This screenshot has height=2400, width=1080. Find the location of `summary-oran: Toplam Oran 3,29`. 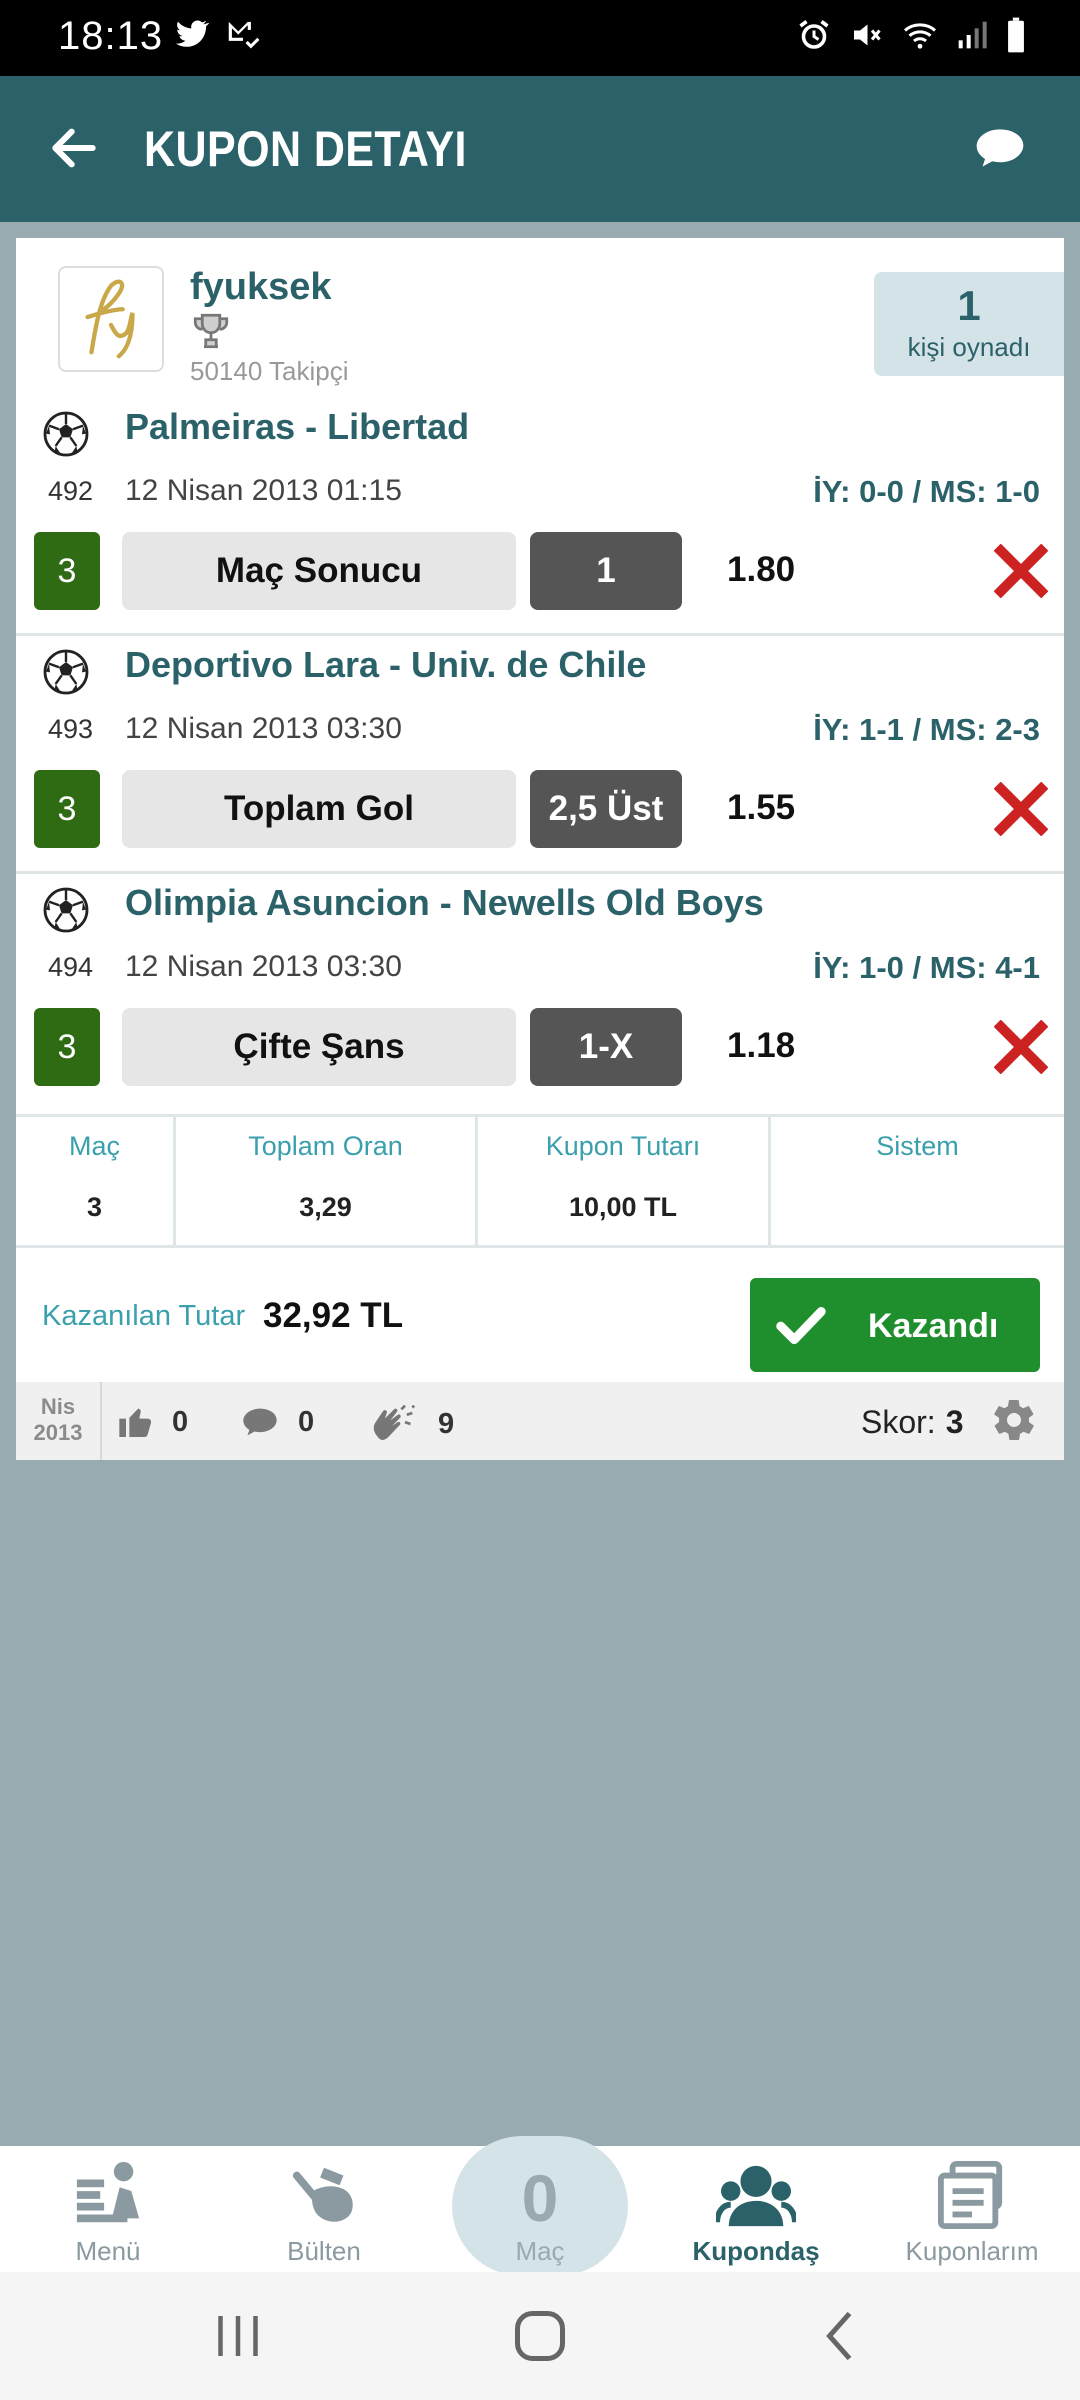

summary-oran: Toplam Oran 3,29 is located at coordinates (327, 1181).